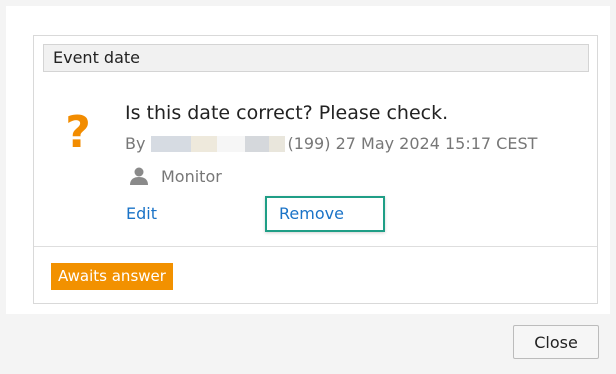  Describe the element at coordinates (412, 143) in the screenshot. I see `meta-details: (199) 27 May 2024 15:17 CEST` at that location.